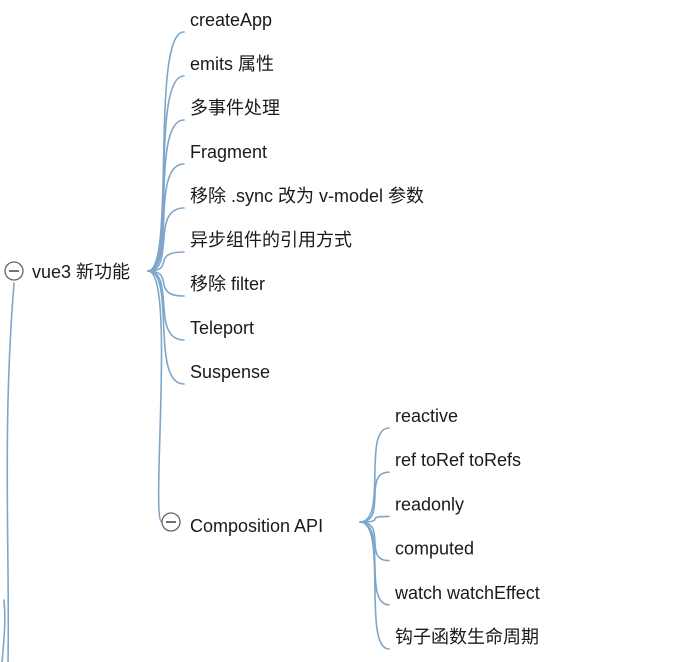 Image resolution: width=673 pixels, height=662 pixels. What do you see at coordinates (458, 460) in the screenshot?
I see `composition-child: ref toRef toRefs` at bounding box center [458, 460].